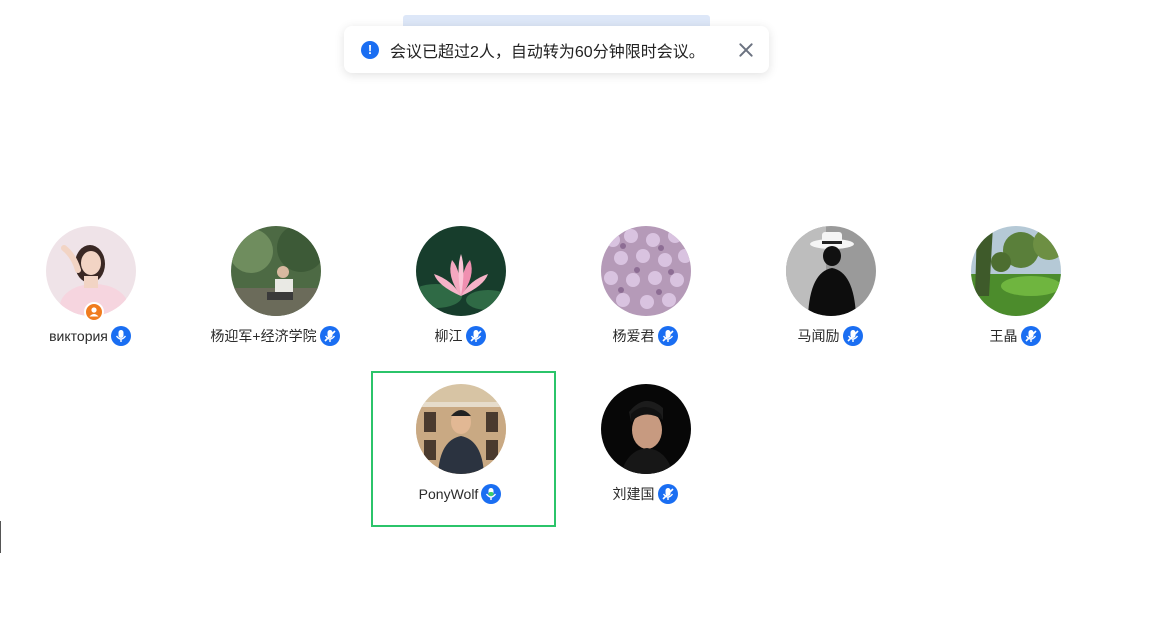 This screenshot has width=1154, height=626. Describe the element at coordinates (448, 494) in the screenshot. I see `participant-name: PonyWolf` at that location.